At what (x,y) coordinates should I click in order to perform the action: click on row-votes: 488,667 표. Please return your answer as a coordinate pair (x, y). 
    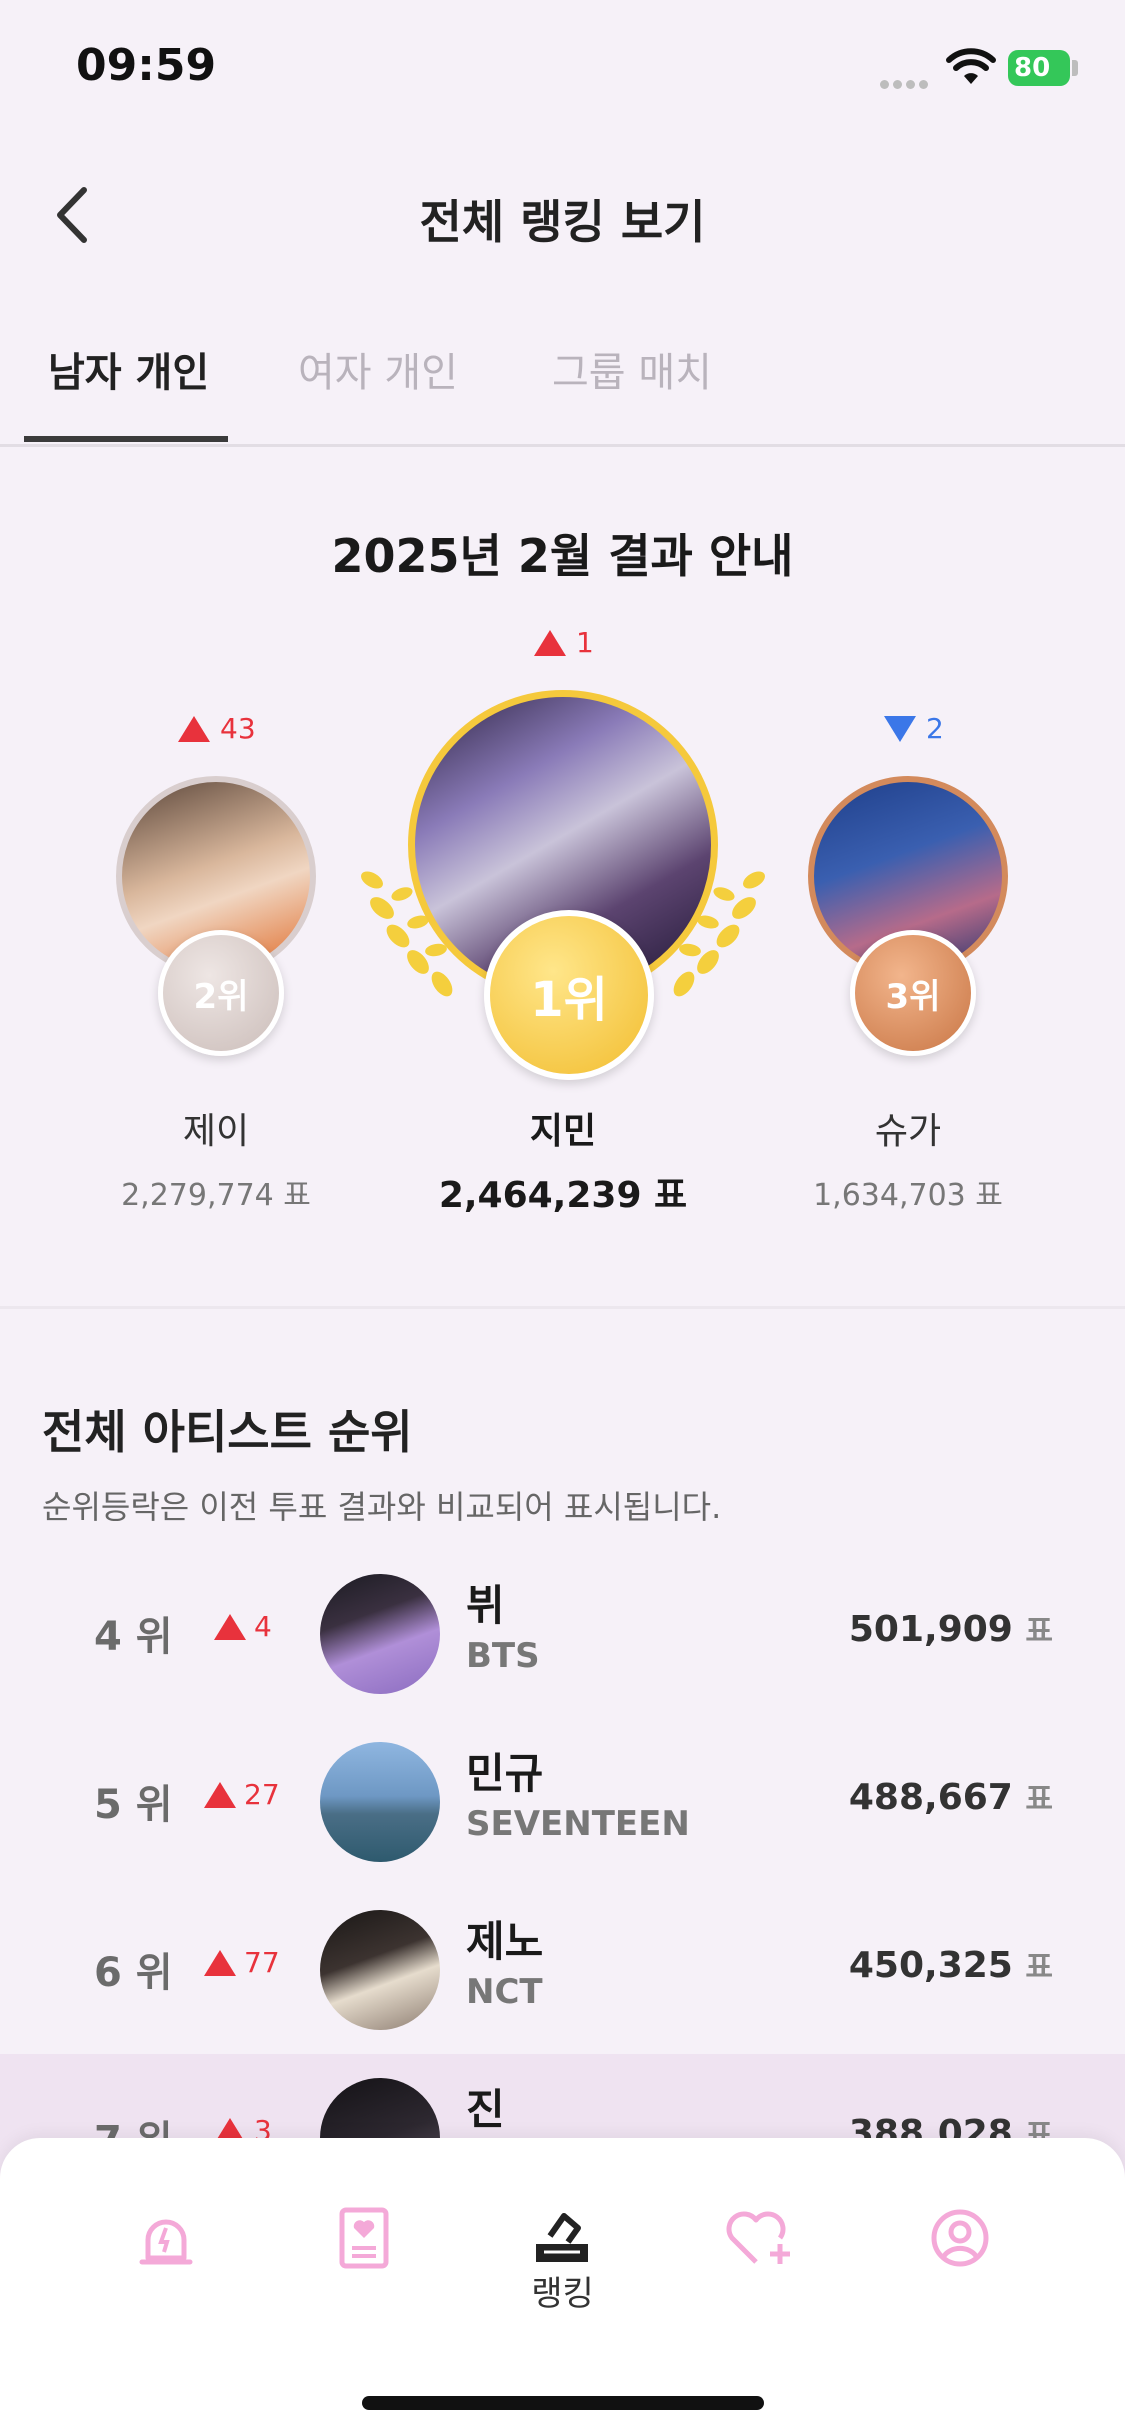
    Looking at the image, I should click on (951, 1796).